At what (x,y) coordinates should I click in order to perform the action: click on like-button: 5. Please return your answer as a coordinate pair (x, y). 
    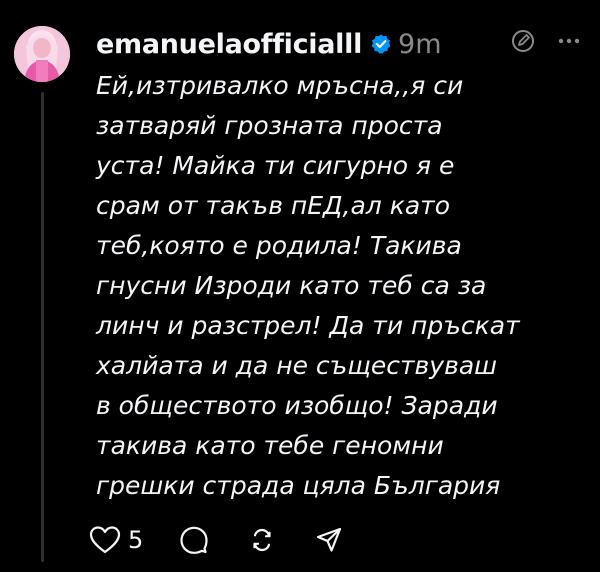
    Looking at the image, I should click on (115, 540).